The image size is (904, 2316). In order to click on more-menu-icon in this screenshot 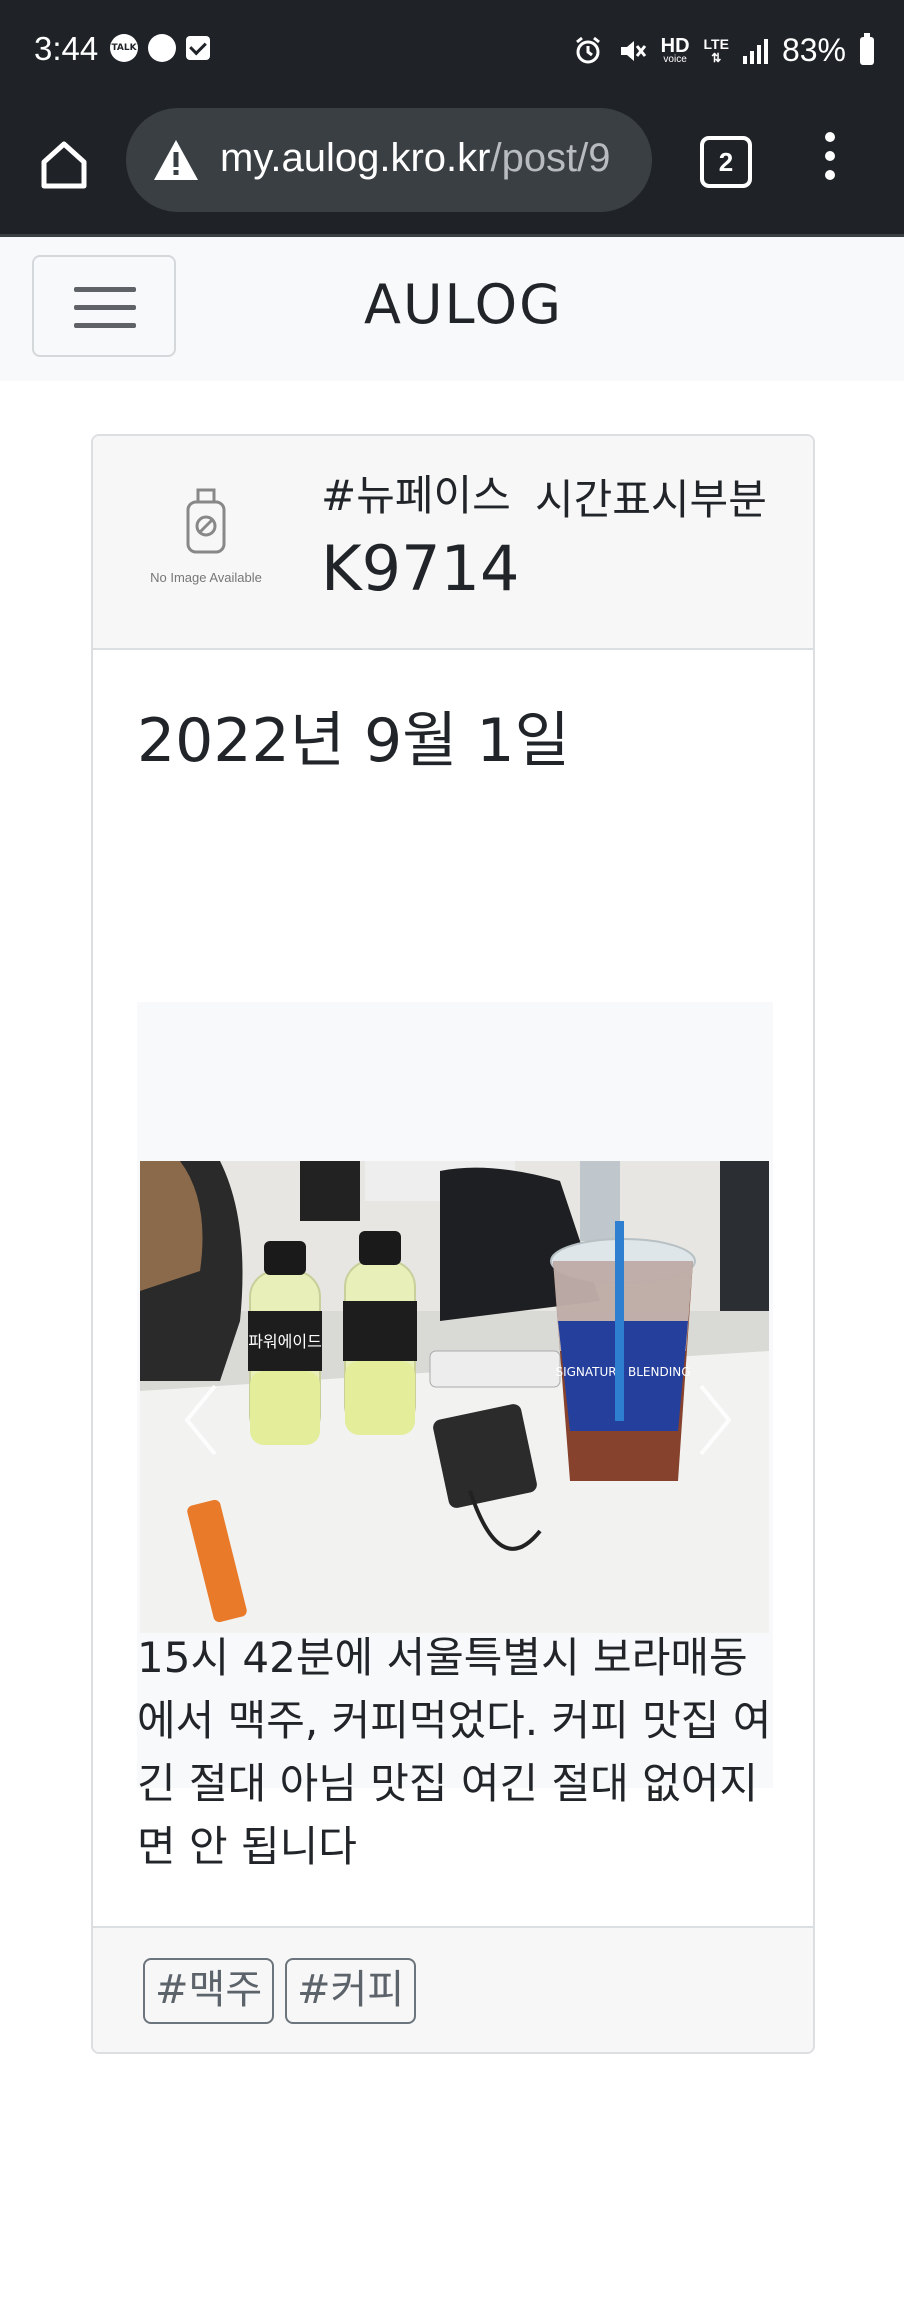, I will do `click(830, 162)`.